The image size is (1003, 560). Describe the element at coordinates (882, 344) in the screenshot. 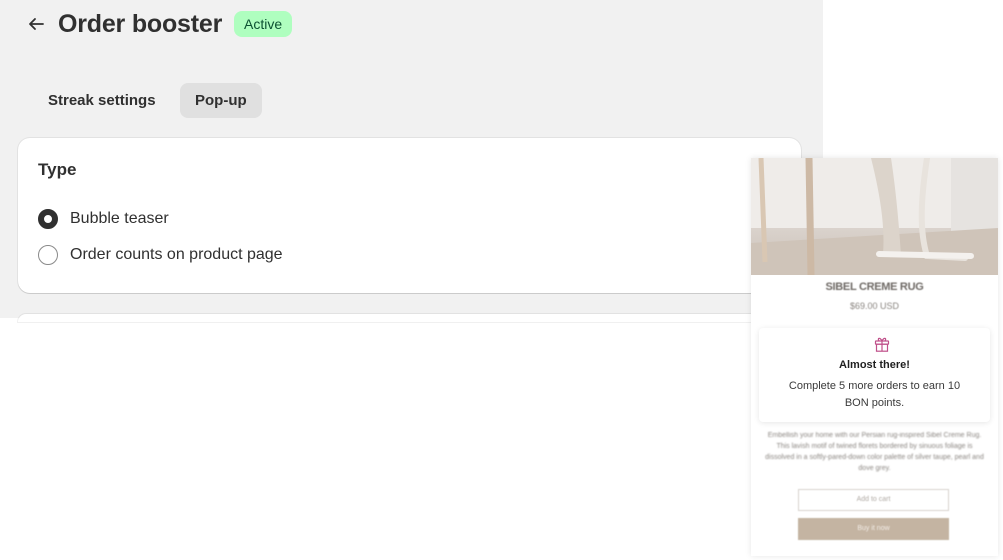

I see `gift-icon` at that location.